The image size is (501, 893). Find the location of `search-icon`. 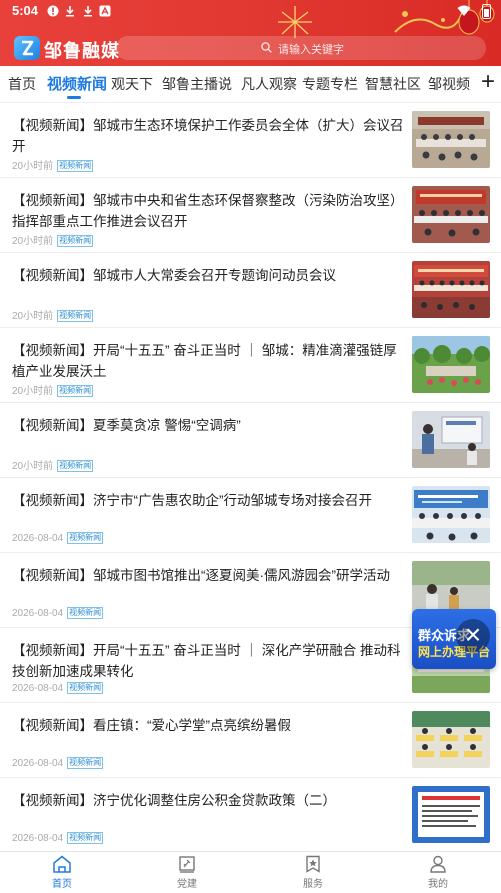

search-icon is located at coordinates (266, 47).